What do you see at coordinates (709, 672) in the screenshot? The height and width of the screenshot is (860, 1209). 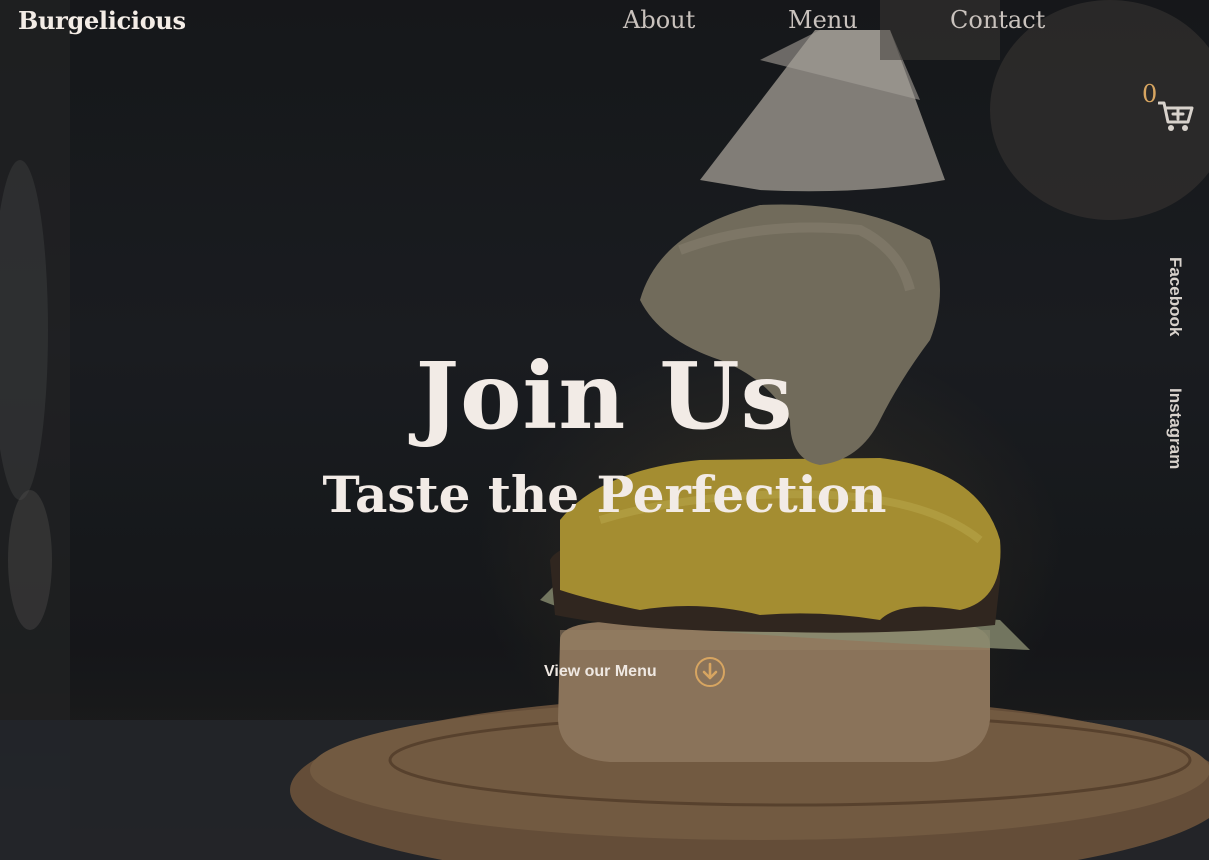 I see `arrow-down-circle-icon` at bounding box center [709, 672].